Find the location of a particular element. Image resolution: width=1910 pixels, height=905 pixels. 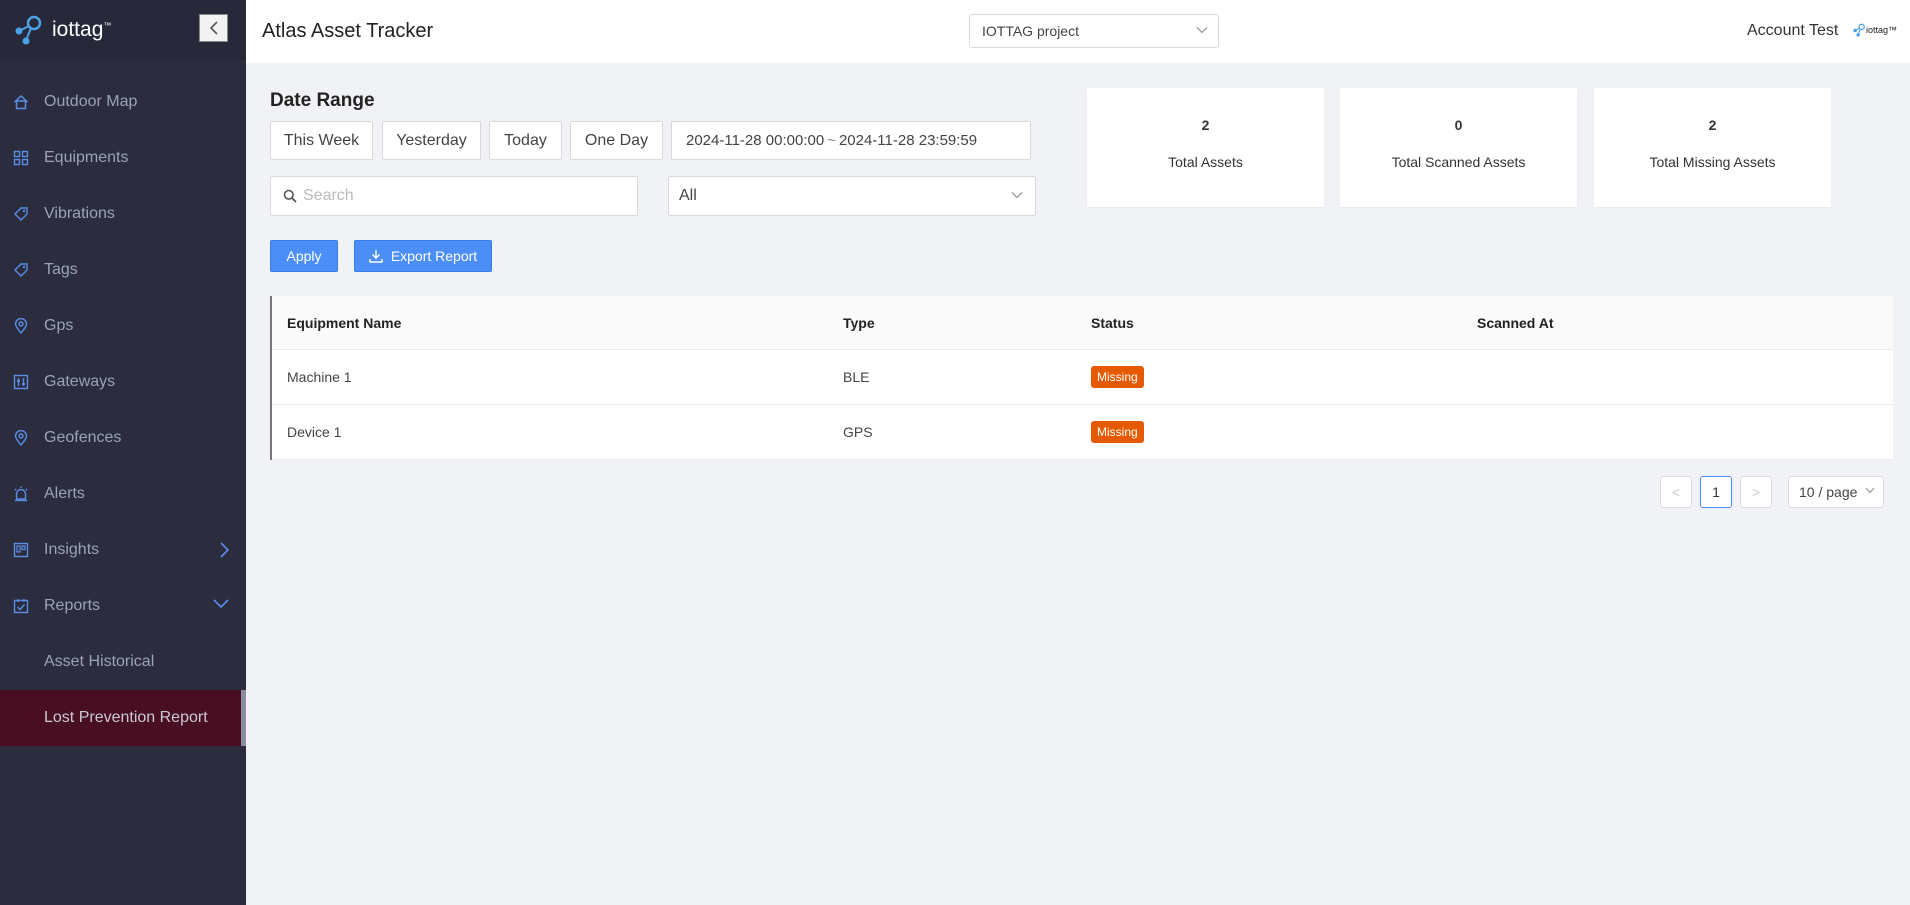

page-size-value: 10 / page is located at coordinates (1828, 492).